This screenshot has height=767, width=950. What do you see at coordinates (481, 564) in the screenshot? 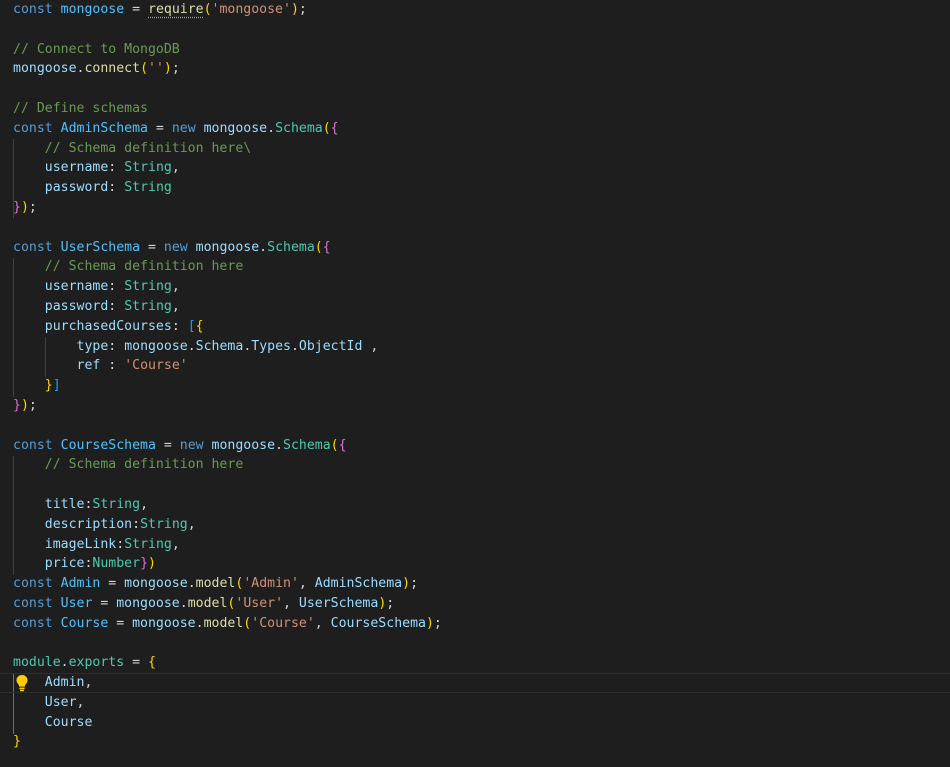
I see `code-line: price:Number})` at bounding box center [481, 564].